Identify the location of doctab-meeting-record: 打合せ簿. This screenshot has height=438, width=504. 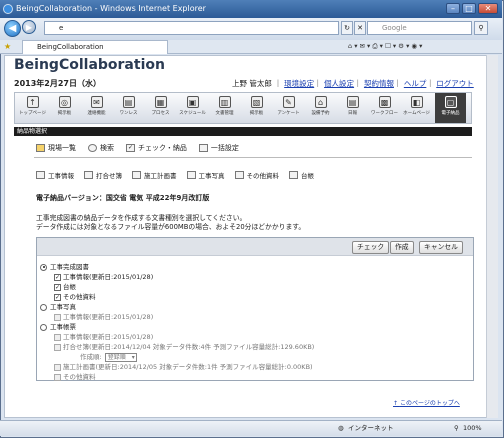
(103, 175).